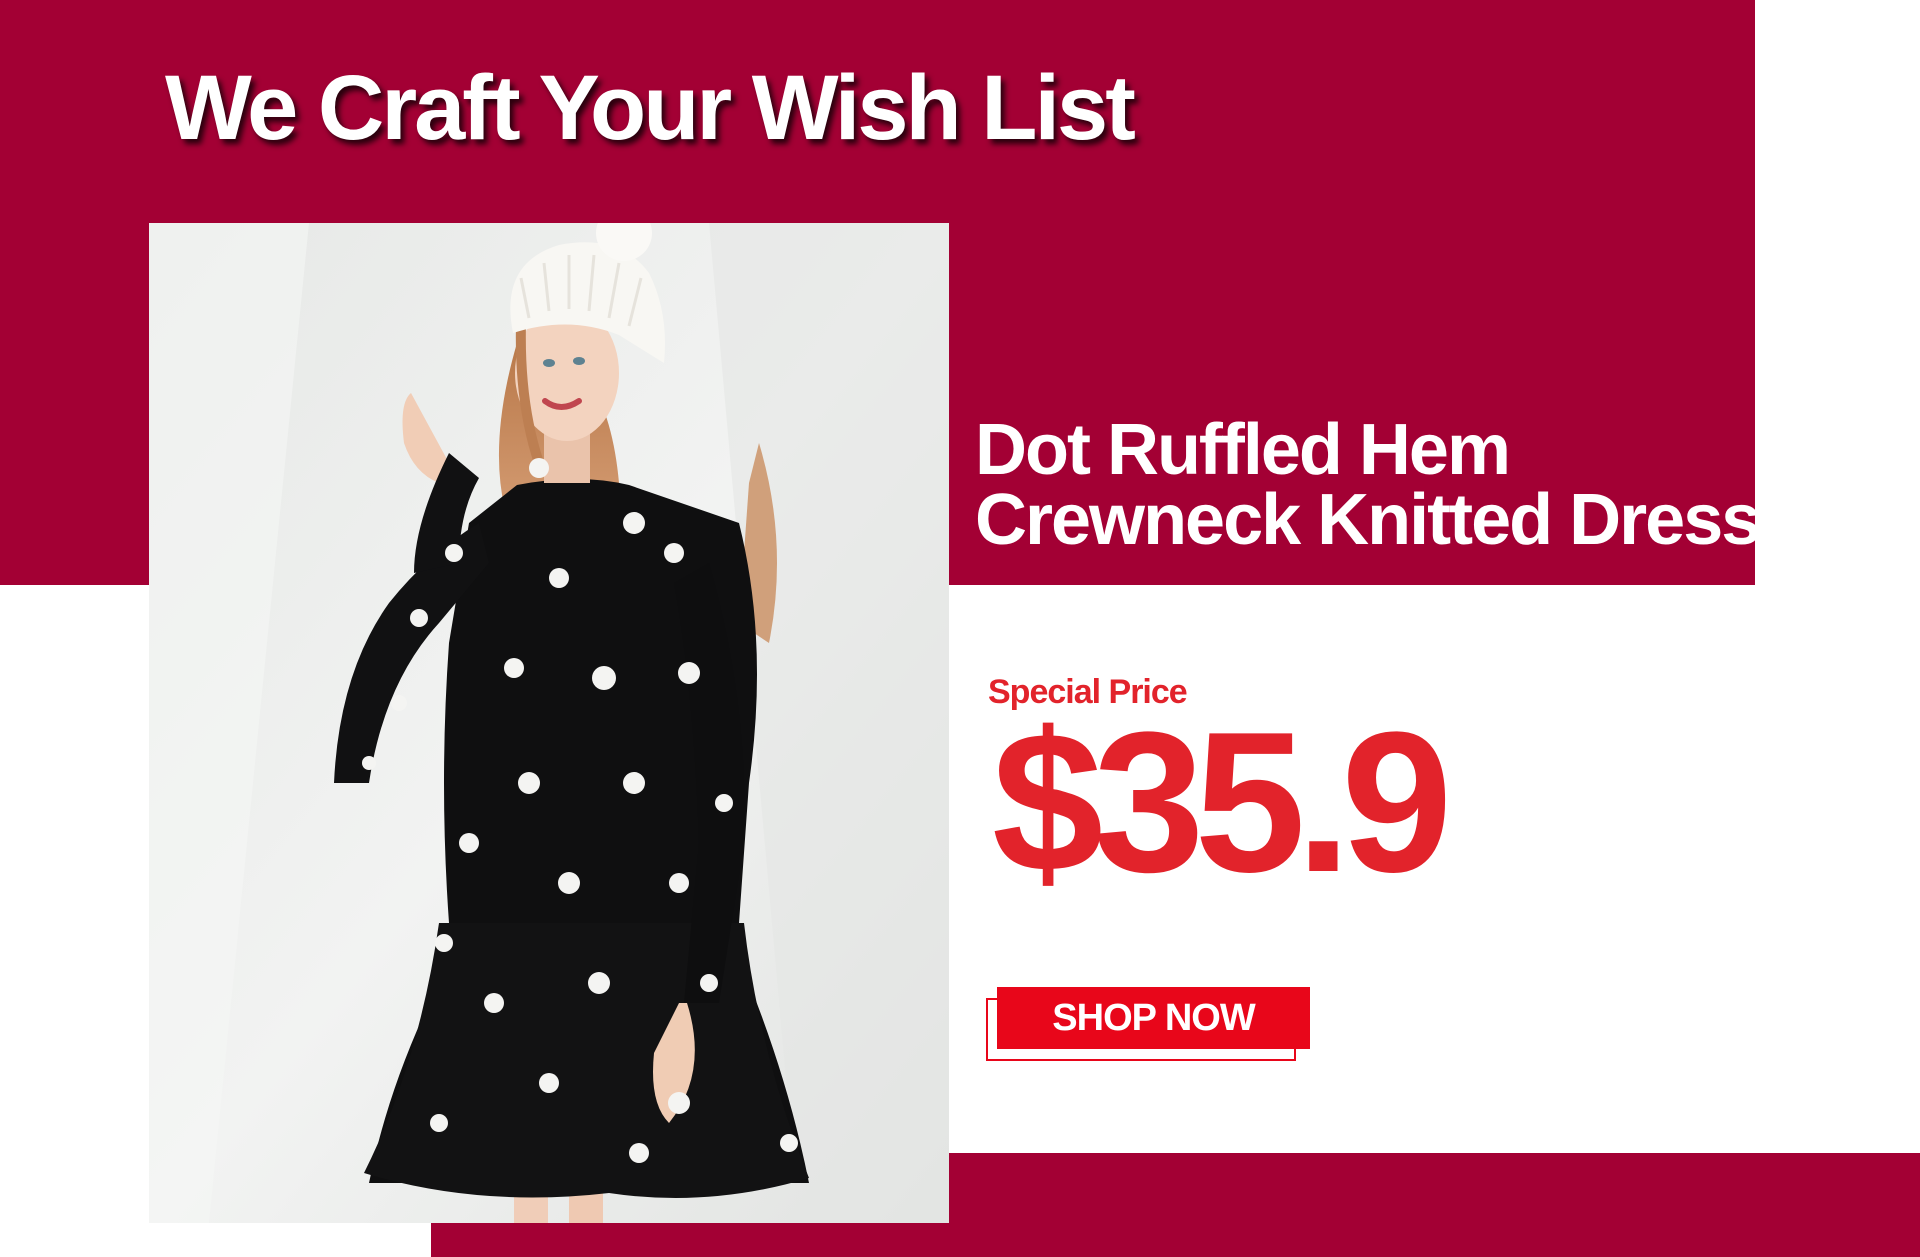 This screenshot has width=1920, height=1257. I want to click on banner-headline: We Craft Your Wish List, so click(650, 108).